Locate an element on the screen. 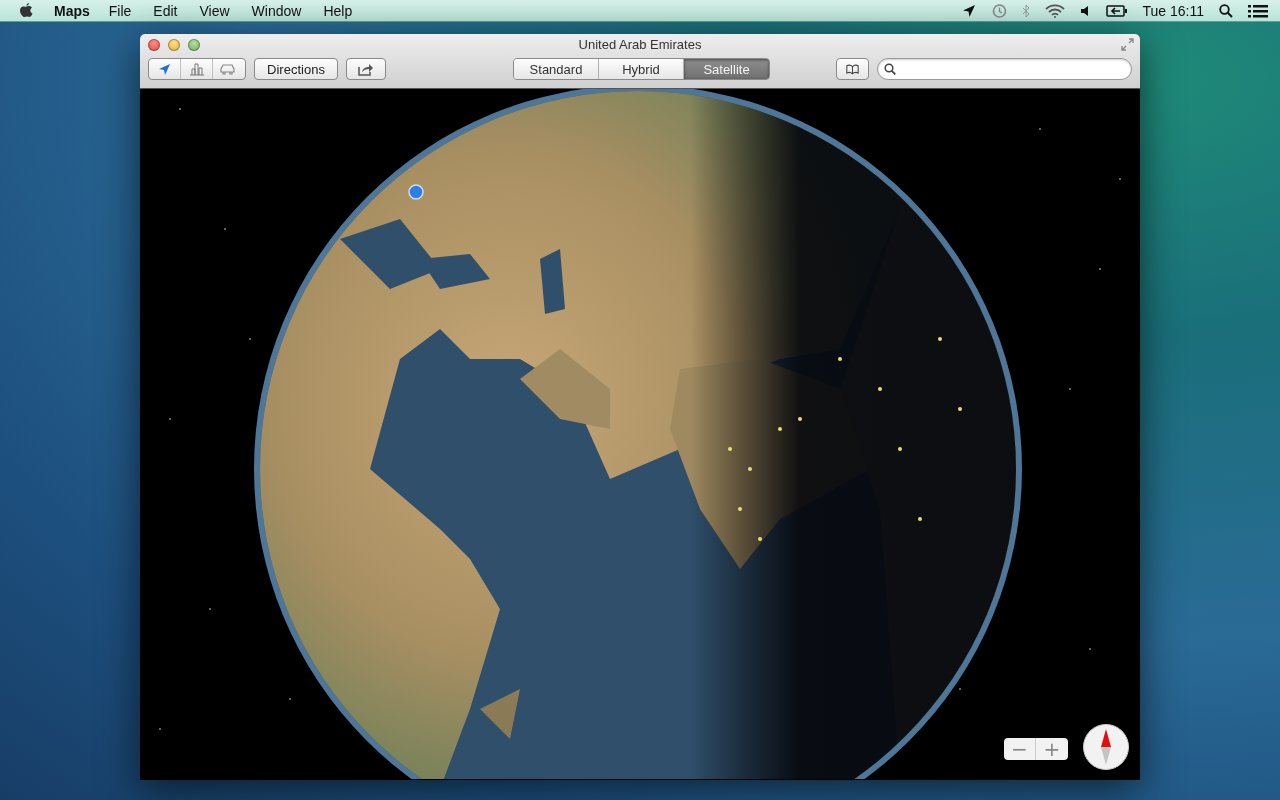 The width and height of the screenshot is (1280, 800). app-menu: Maps is located at coordinates (72, 10).